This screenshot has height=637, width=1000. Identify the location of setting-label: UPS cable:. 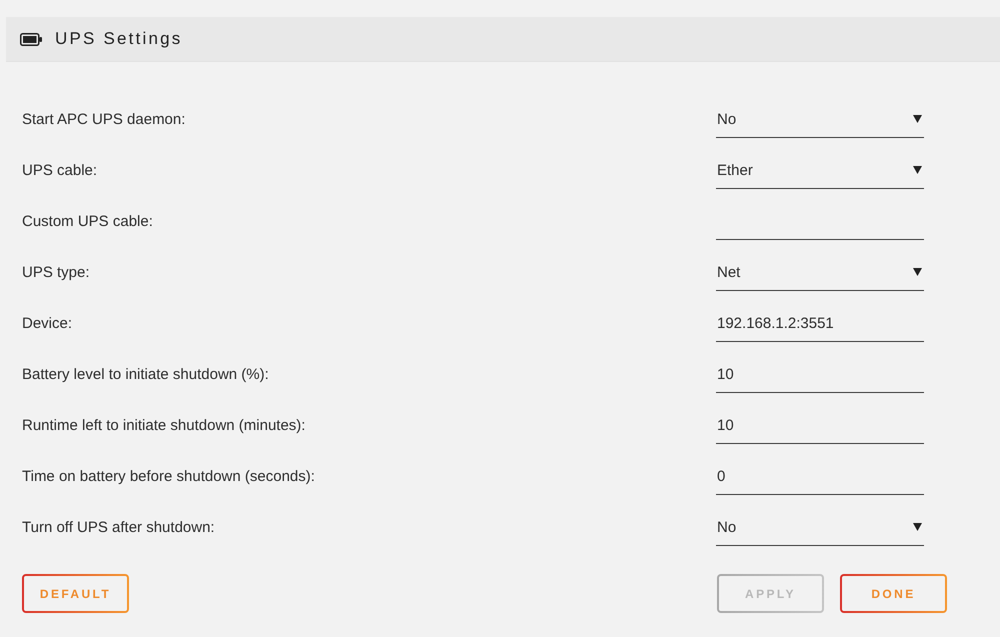
(60, 170).